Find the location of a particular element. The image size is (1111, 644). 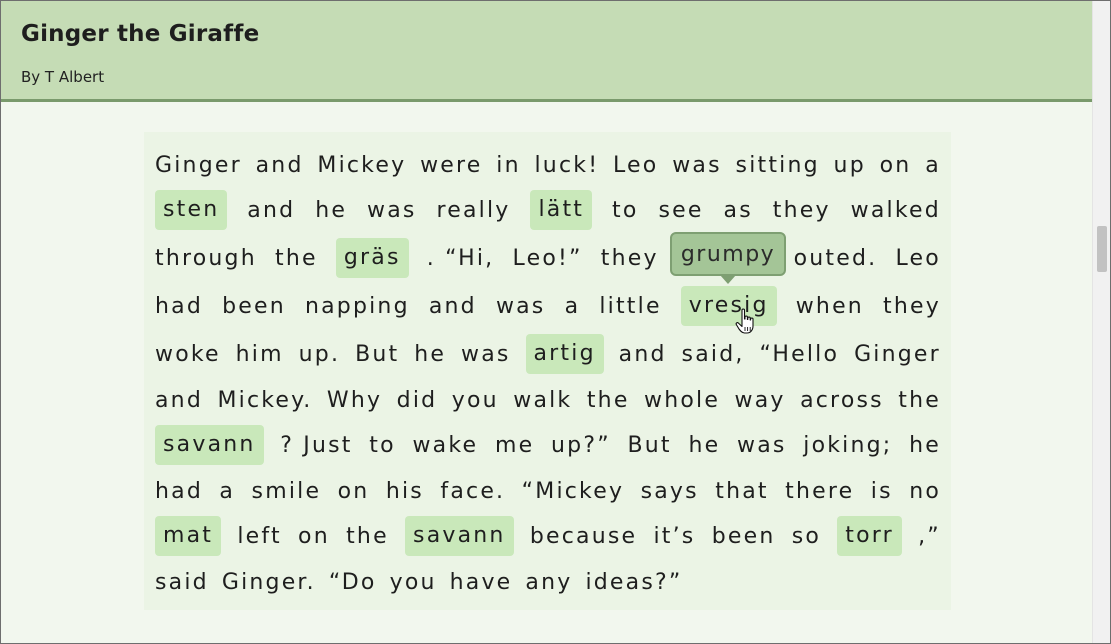

story-word: “Do is located at coordinates (352, 582).